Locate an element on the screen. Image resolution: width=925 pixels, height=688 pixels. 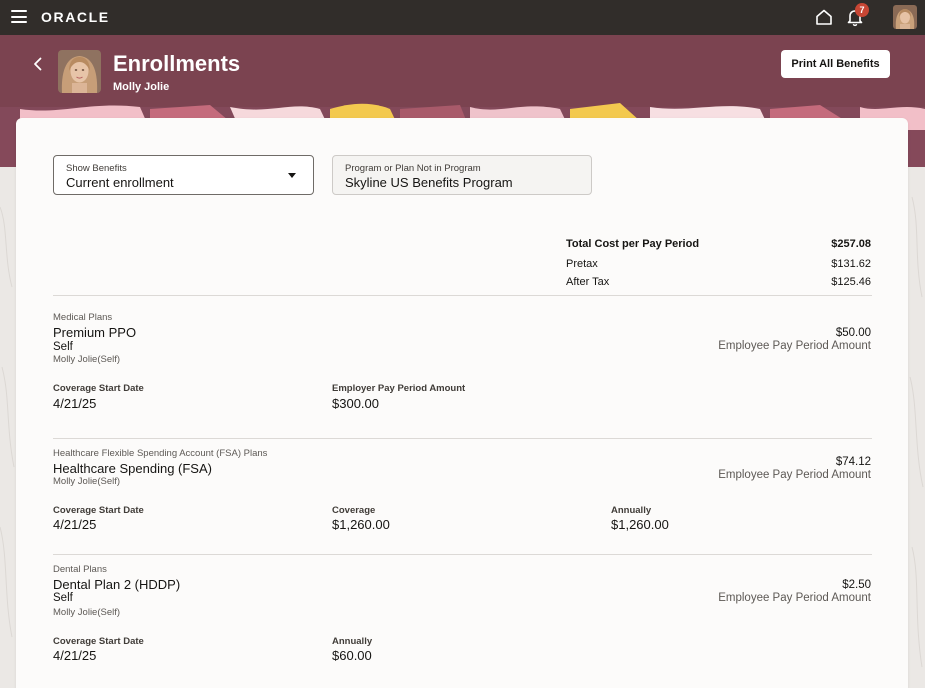
plan-category: Medical Plans is located at coordinates (83, 317).